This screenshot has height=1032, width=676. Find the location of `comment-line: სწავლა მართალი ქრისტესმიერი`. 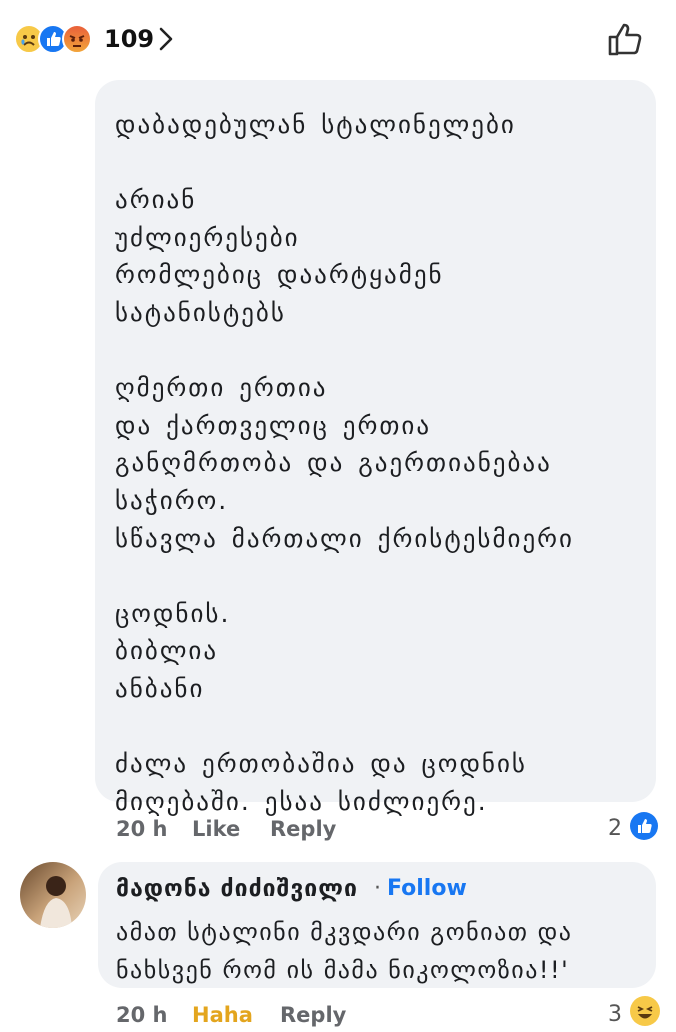

comment-line: სწავლა მართალი ქრისტესმიერი is located at coordinates (344, 538).